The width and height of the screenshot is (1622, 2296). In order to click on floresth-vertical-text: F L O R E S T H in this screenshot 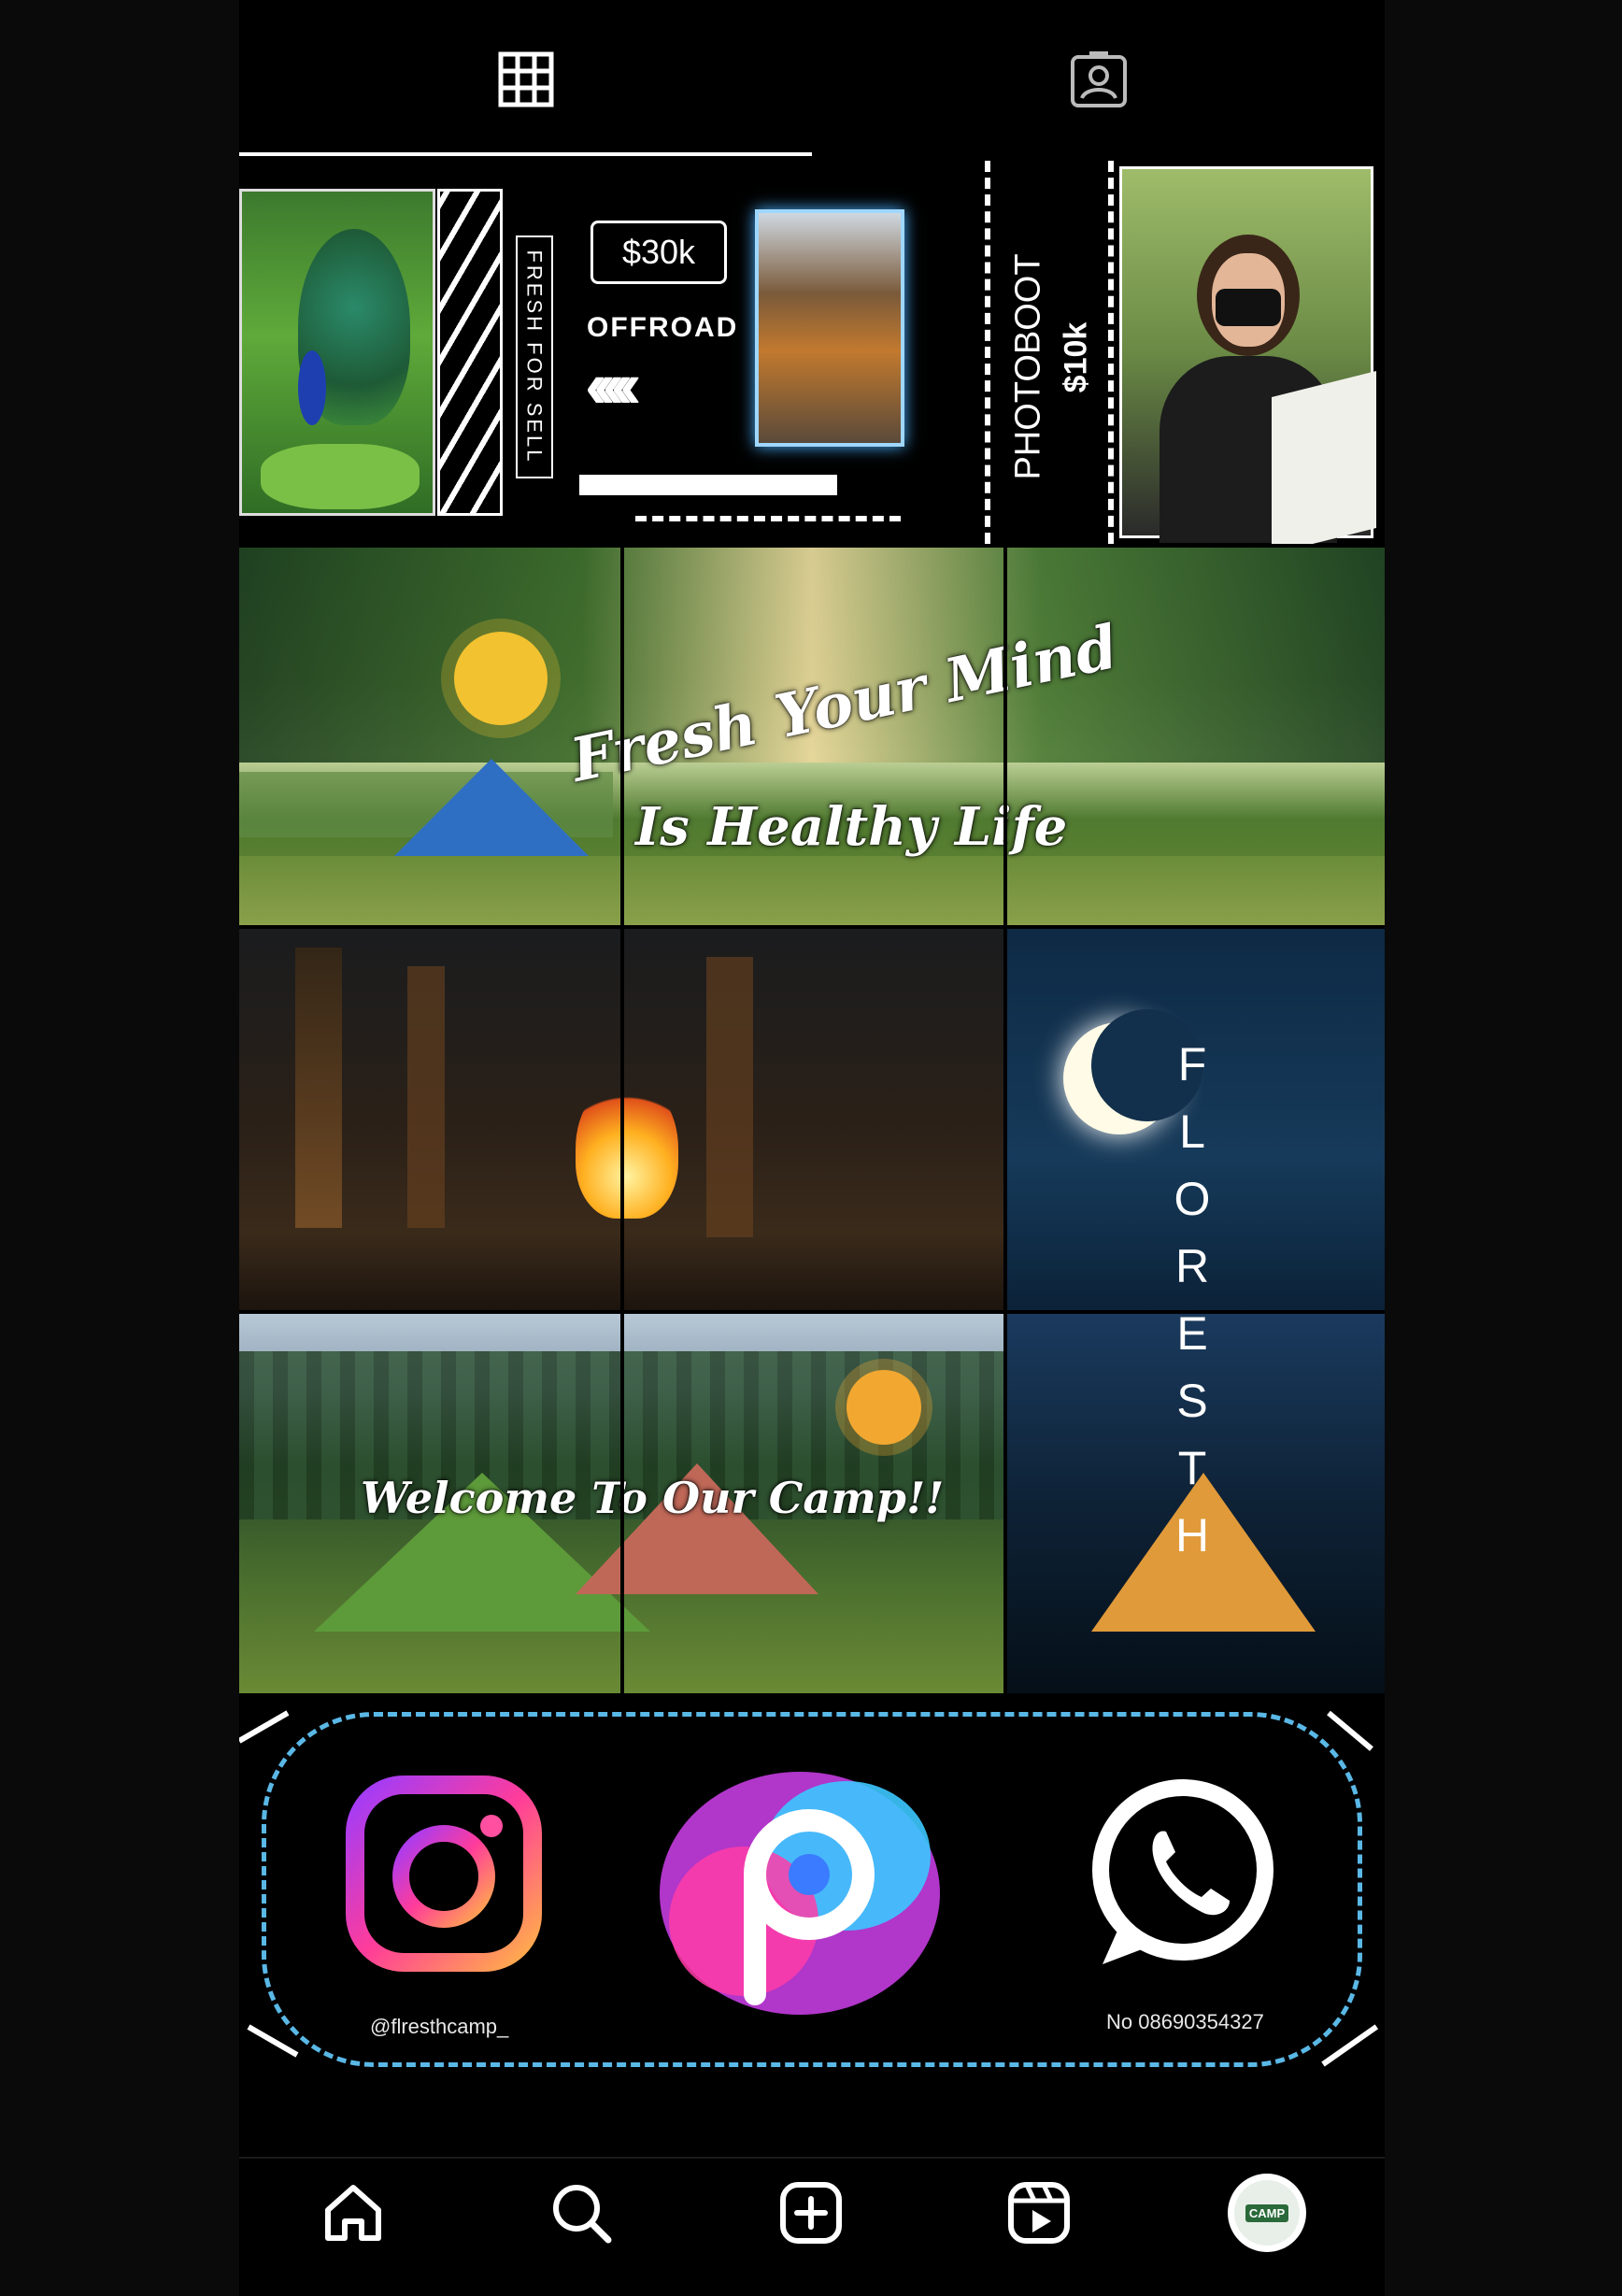, I will do `click(1192, 1299)`.